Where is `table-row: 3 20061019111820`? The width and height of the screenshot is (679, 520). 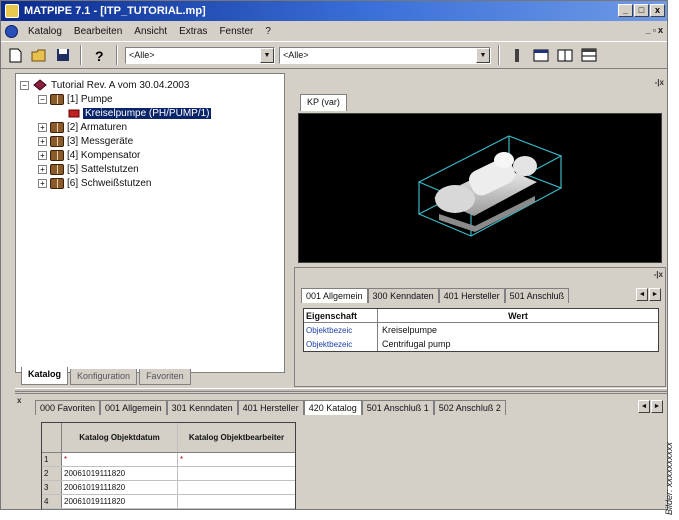
table-row: 3 20061019111820 is located at coordinates (168, 488).